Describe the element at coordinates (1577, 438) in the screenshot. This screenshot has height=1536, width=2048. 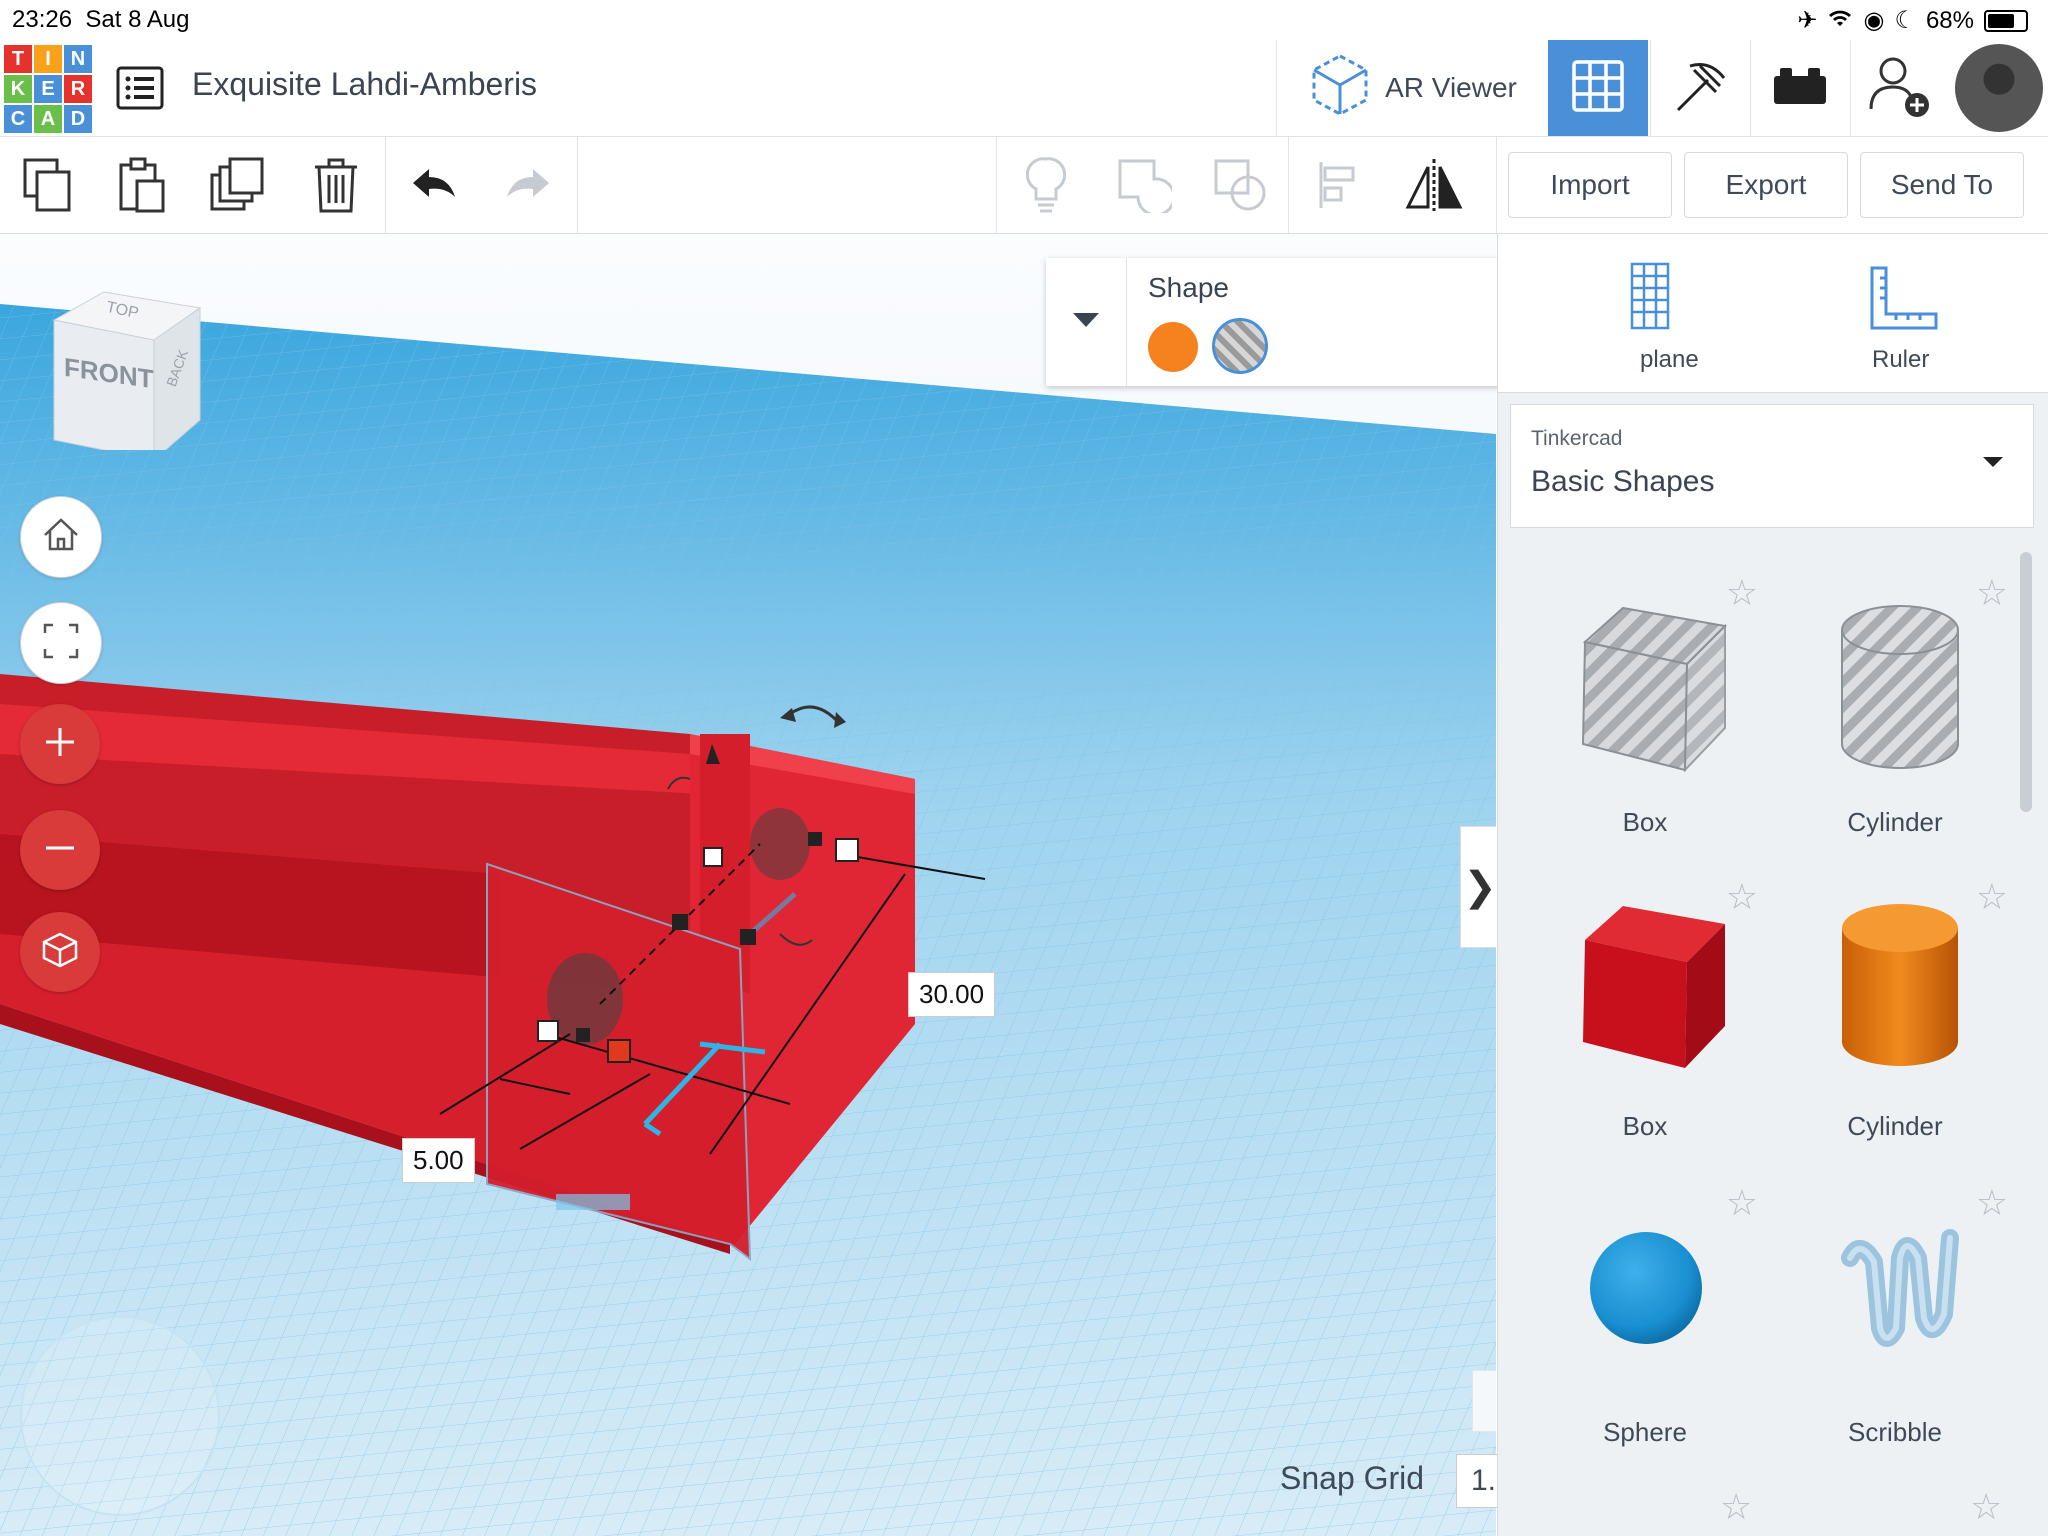
I see `library-source: Tinkercad` at that location.